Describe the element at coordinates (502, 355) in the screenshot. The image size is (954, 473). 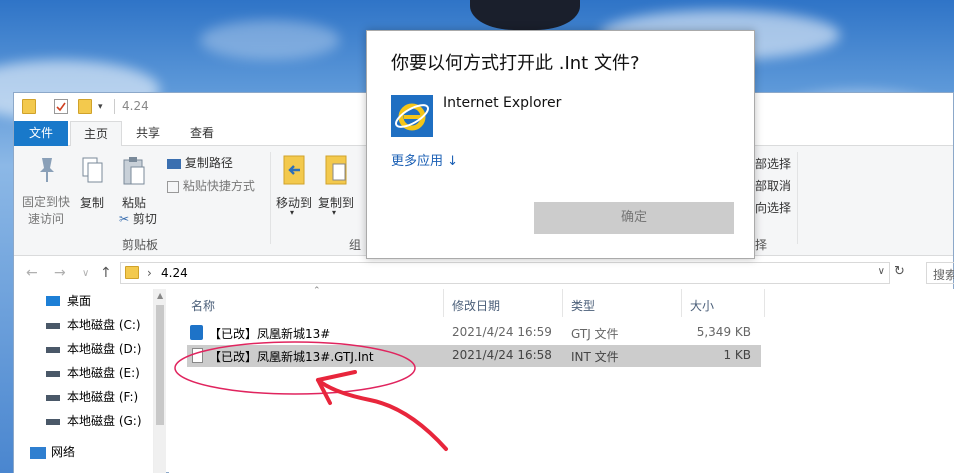
I see `file-date: 2021/4/24 16:58` at that location.